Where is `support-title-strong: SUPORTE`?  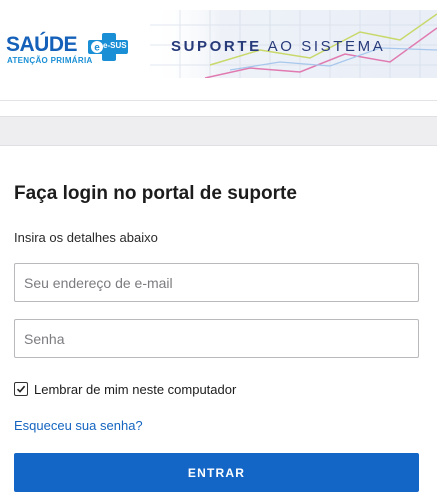 support-title-strong: SUPORTE is located at coordinates (216, 46).